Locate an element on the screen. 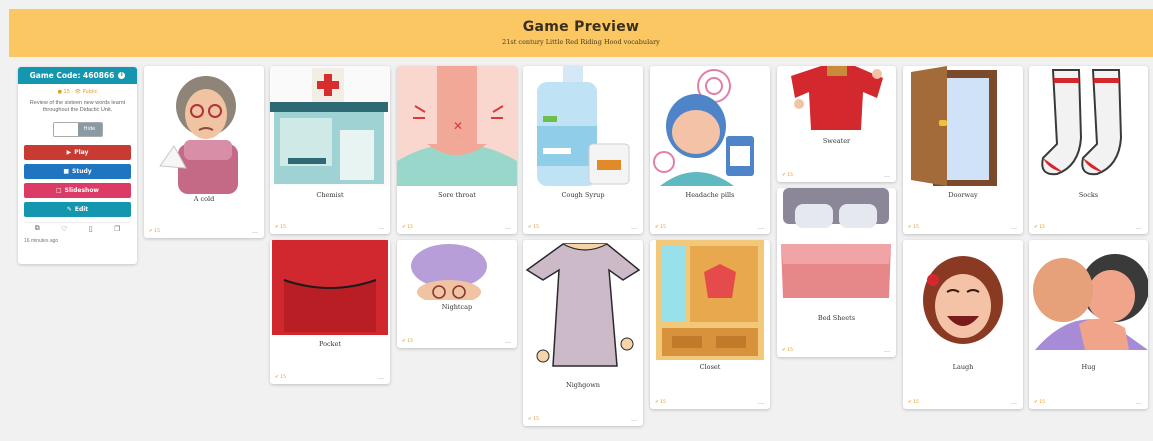 This screenshot has height=441, width=1153. info-icon: i is located at coordinates (122, 75).